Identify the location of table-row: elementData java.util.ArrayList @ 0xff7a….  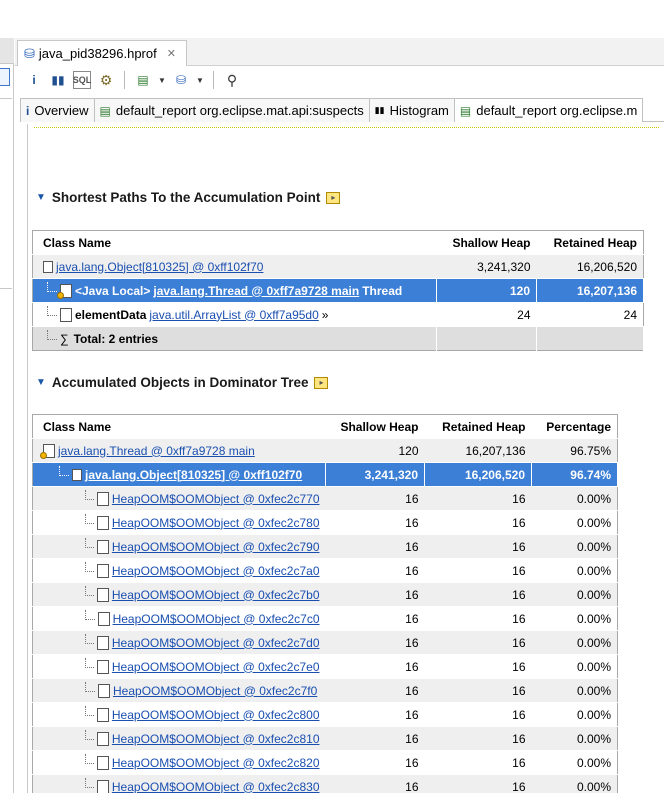
(338, 314).